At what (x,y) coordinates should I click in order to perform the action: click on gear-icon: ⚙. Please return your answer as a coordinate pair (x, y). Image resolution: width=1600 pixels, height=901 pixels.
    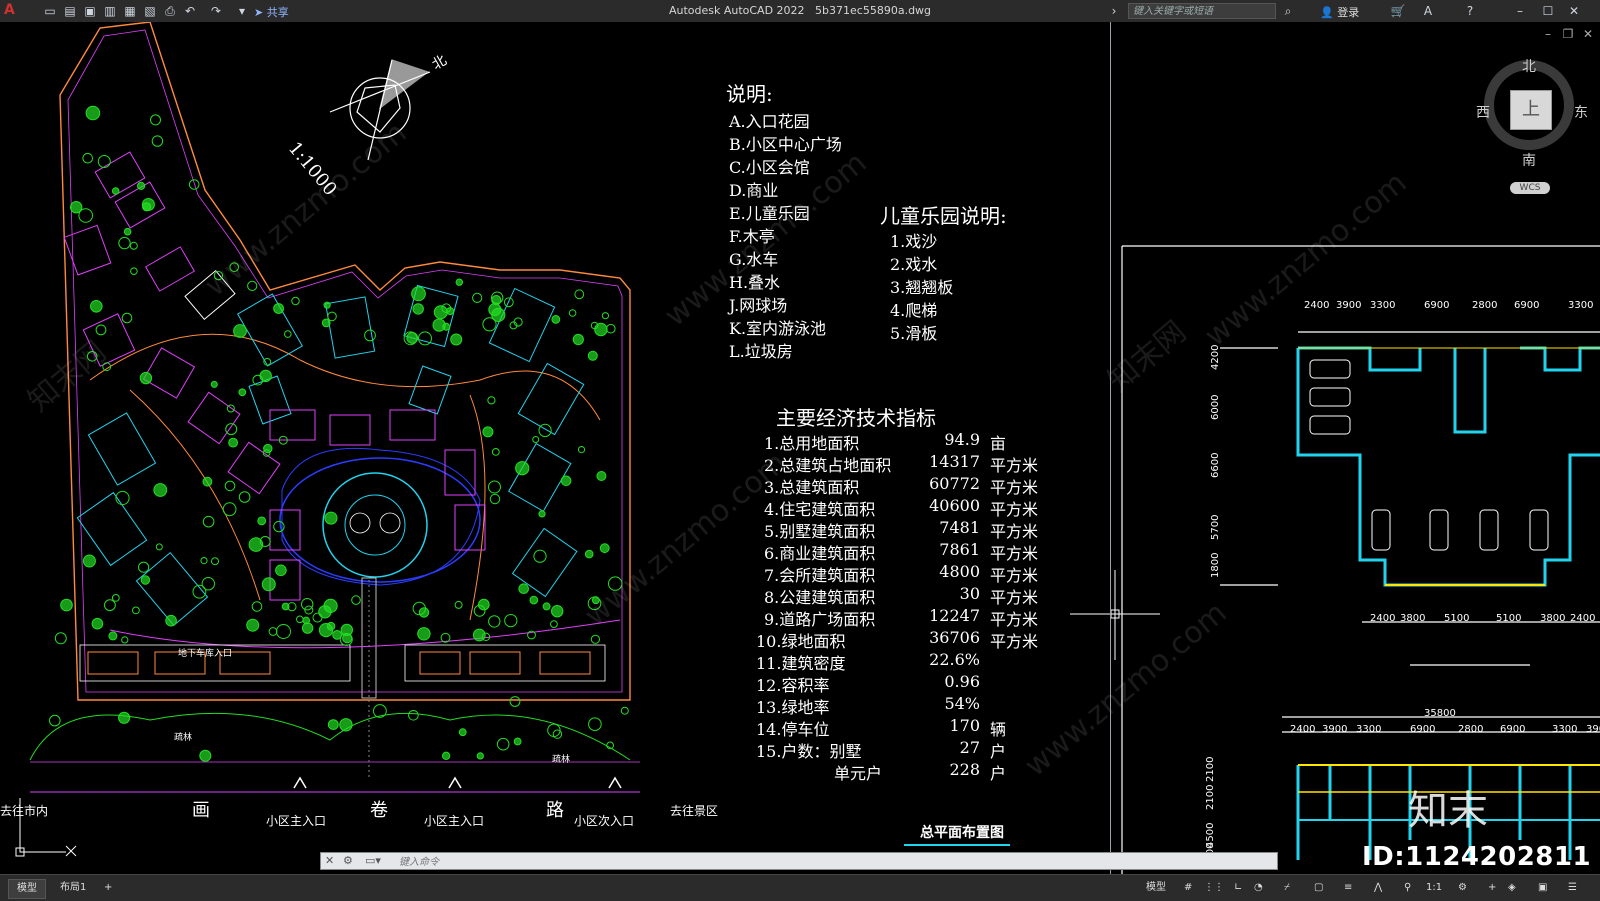
    Looking at the image, I should click on (1462, 888).